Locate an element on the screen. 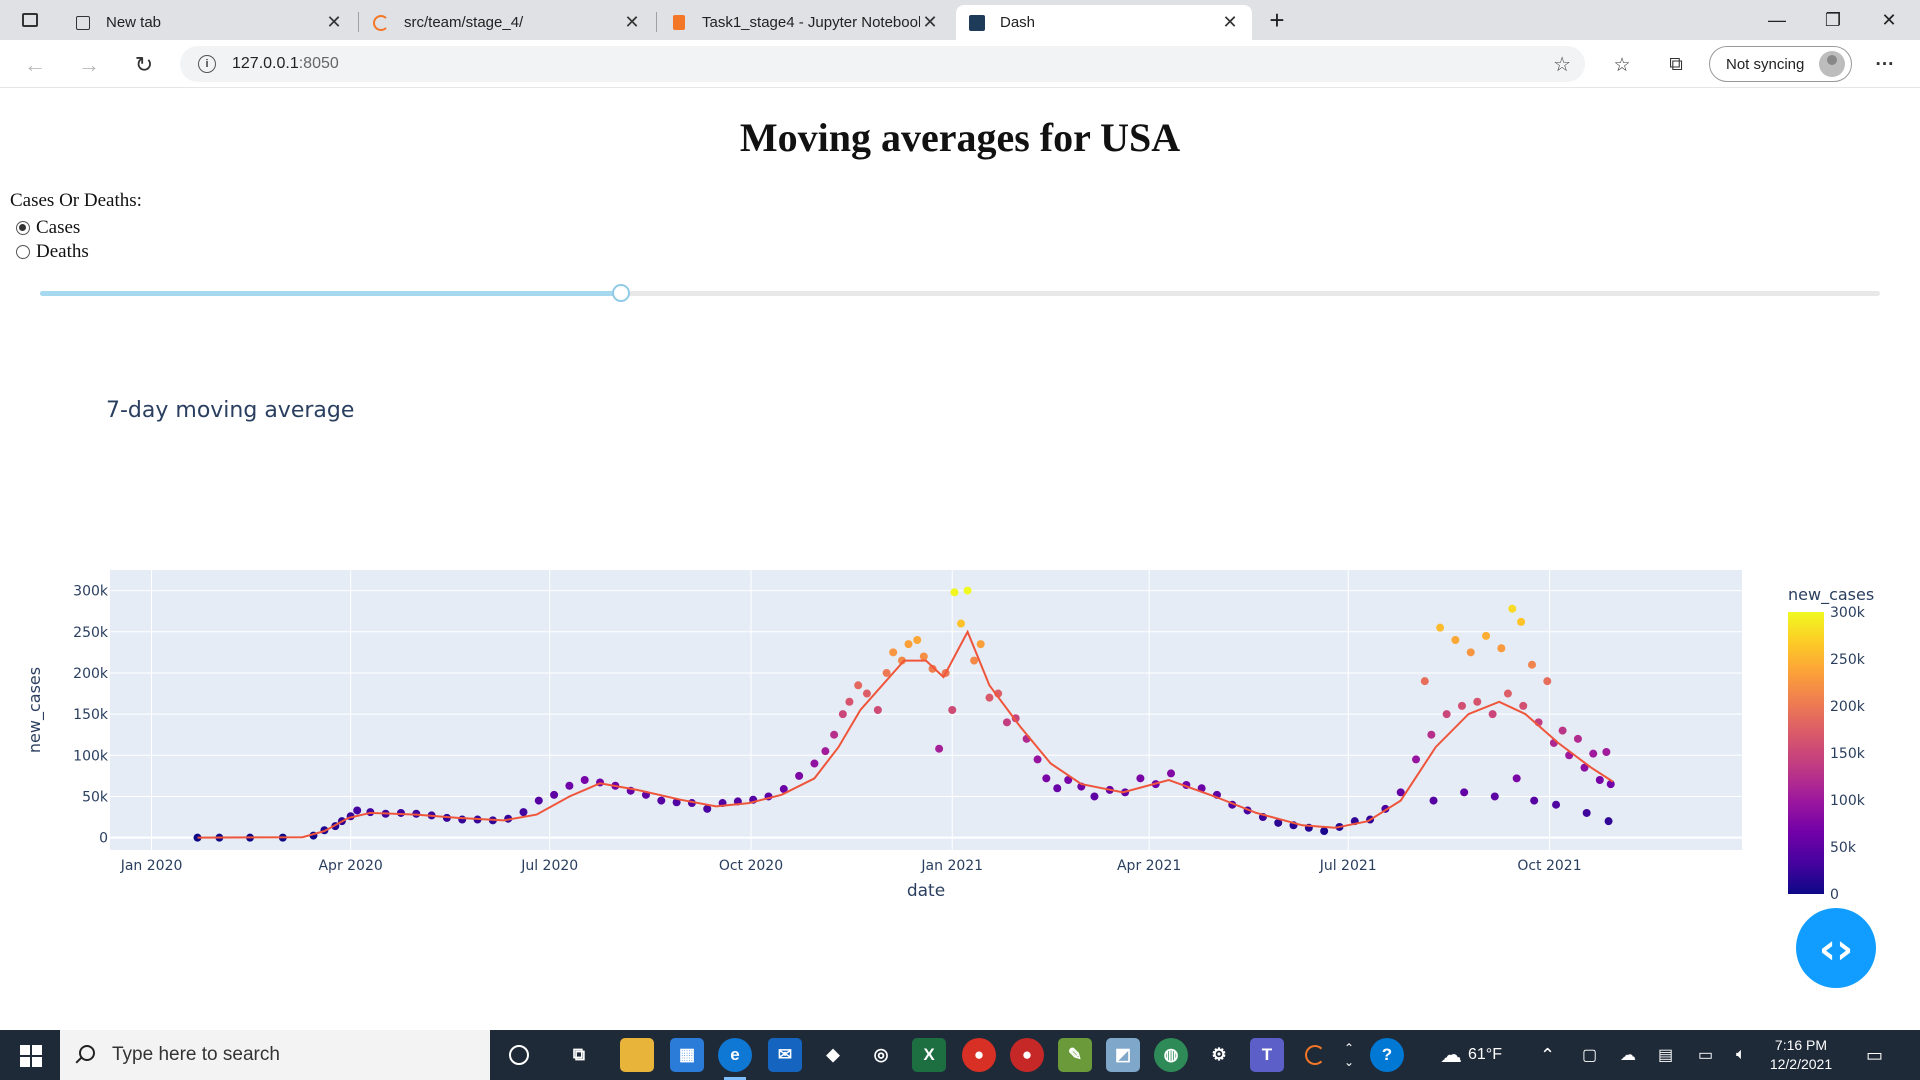 Image resolution: width=1920 pixels, height=1080 pixels. more-options-icon: ··· is located at coordinates (1885, 65).